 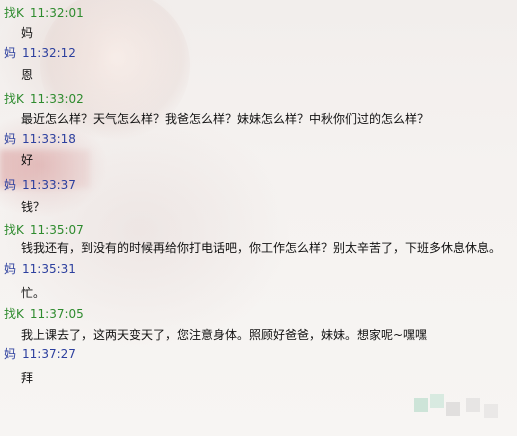 I want to click on message-header: 妈 11:33:37, so click(x=40, y=185).